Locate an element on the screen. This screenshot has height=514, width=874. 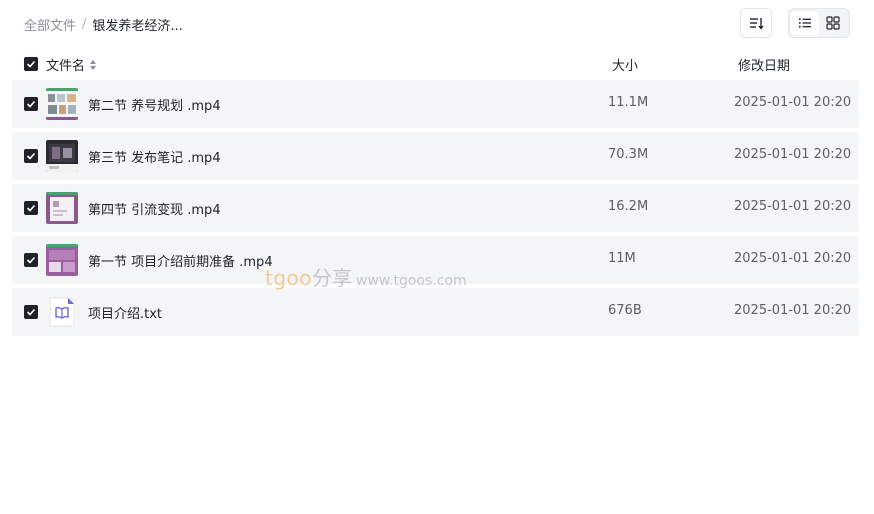
view-mode-switch is located at coordinates (819, 23).